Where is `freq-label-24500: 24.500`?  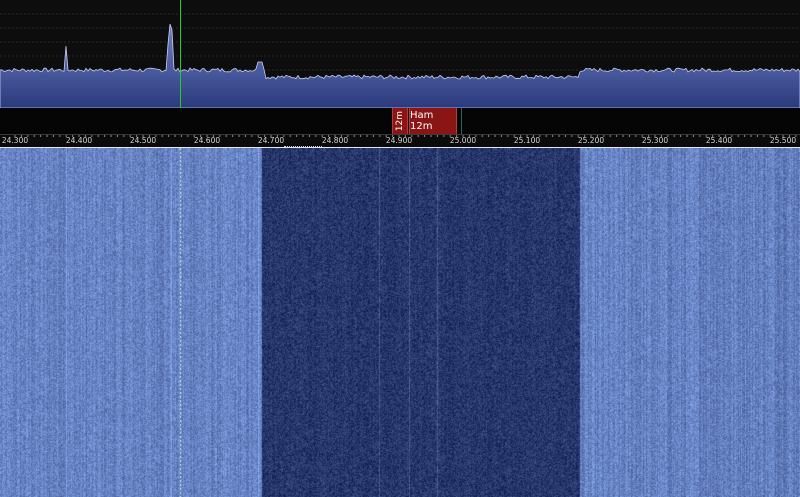
freq-label-24500: 24.500 is located at coordinates (143, 140).